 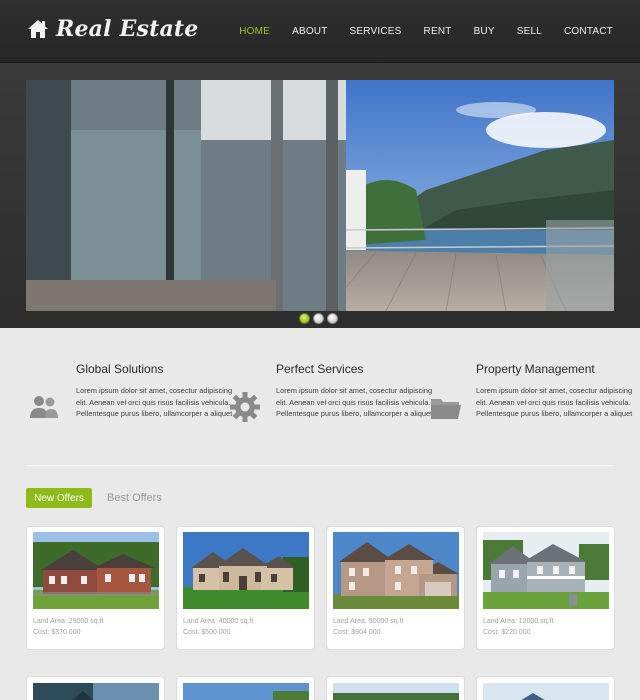 I want to click on nav-rent: RENT, so click(x=438, y=31).